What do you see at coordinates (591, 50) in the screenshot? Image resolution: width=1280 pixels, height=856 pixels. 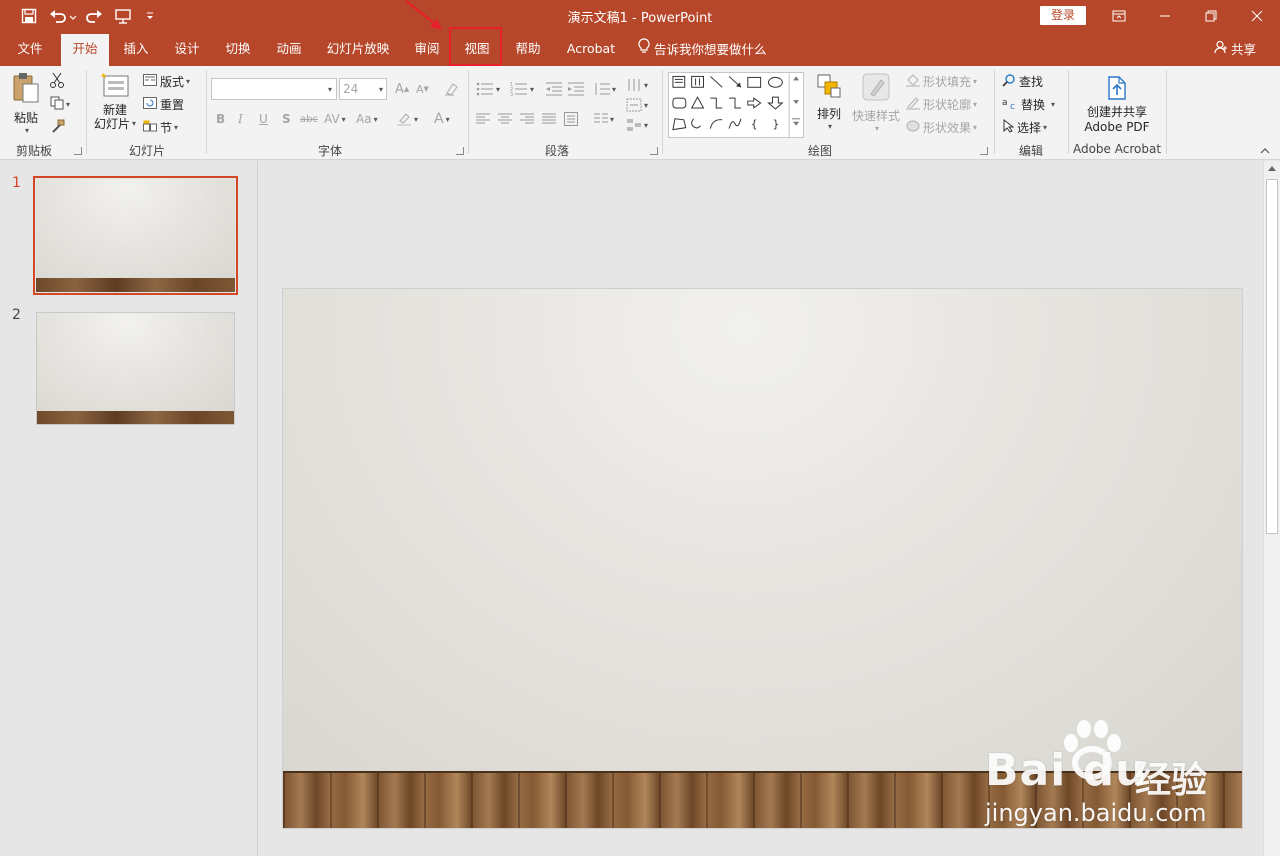 I see `tab-acrobat: Acrobat` at bounding box center [591, 50].